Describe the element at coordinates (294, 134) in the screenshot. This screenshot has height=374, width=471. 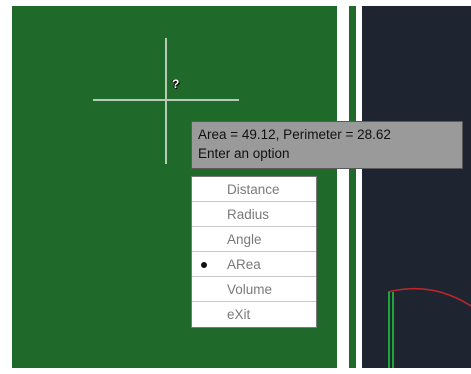
I see `measure-result-text: Area = 49.12, Perimeter = 28.62` at that location.